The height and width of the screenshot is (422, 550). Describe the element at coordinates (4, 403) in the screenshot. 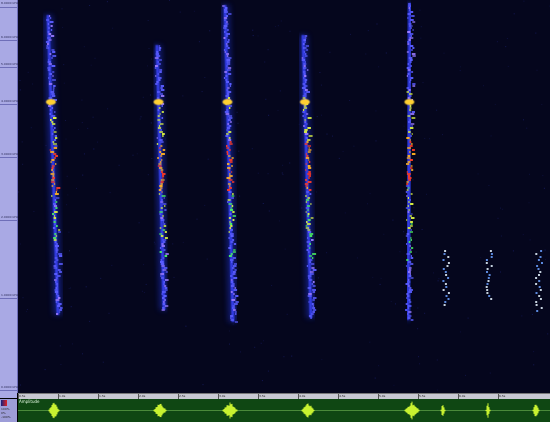

I see `color-swatch` at that location.